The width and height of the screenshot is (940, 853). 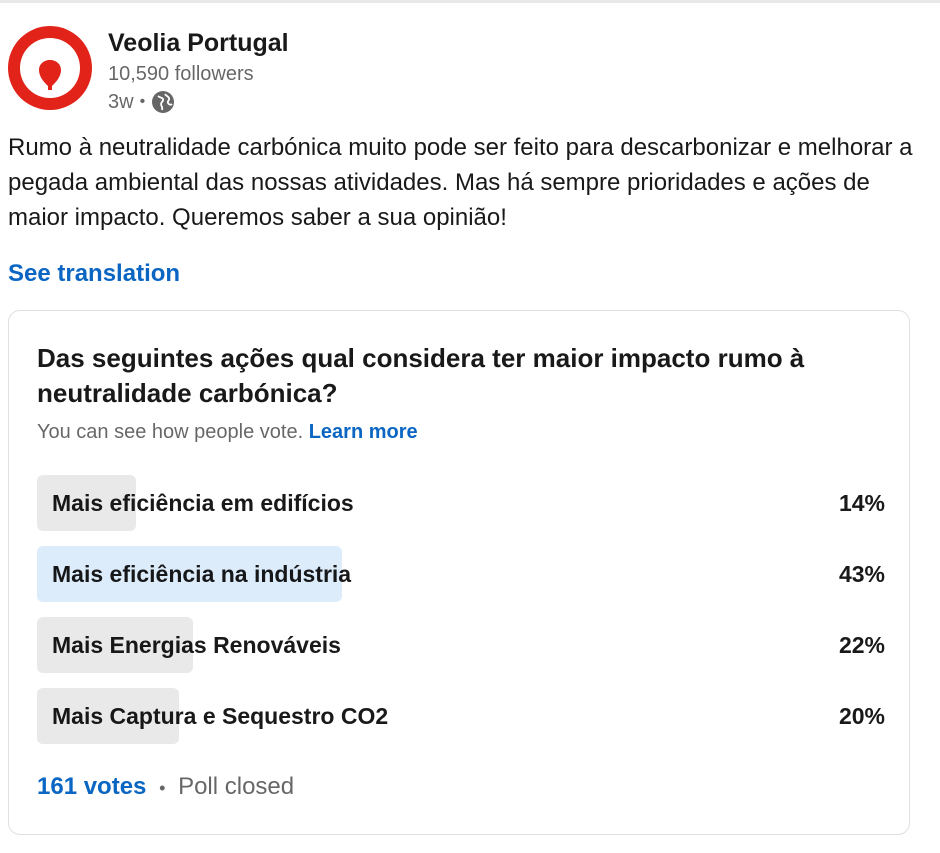 I want to click on follower-count: 10,590 followers, so click(x=181, y=74).